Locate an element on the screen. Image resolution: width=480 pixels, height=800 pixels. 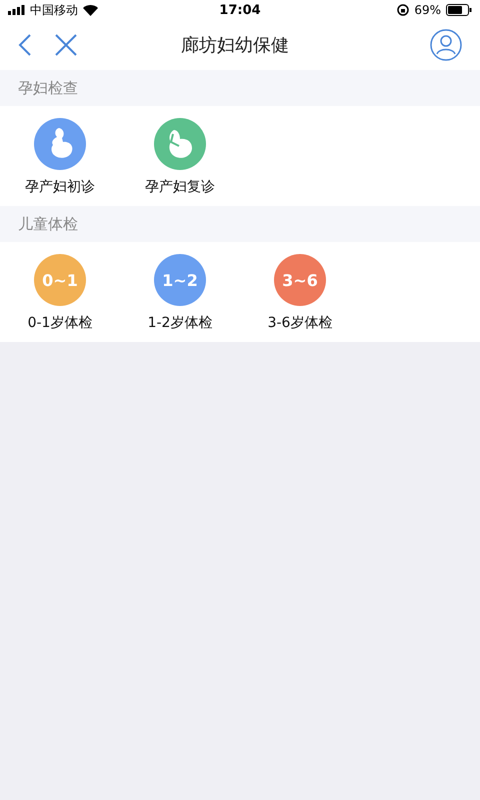
section-title: 儿童体检 is located at coordinates (48, 224).